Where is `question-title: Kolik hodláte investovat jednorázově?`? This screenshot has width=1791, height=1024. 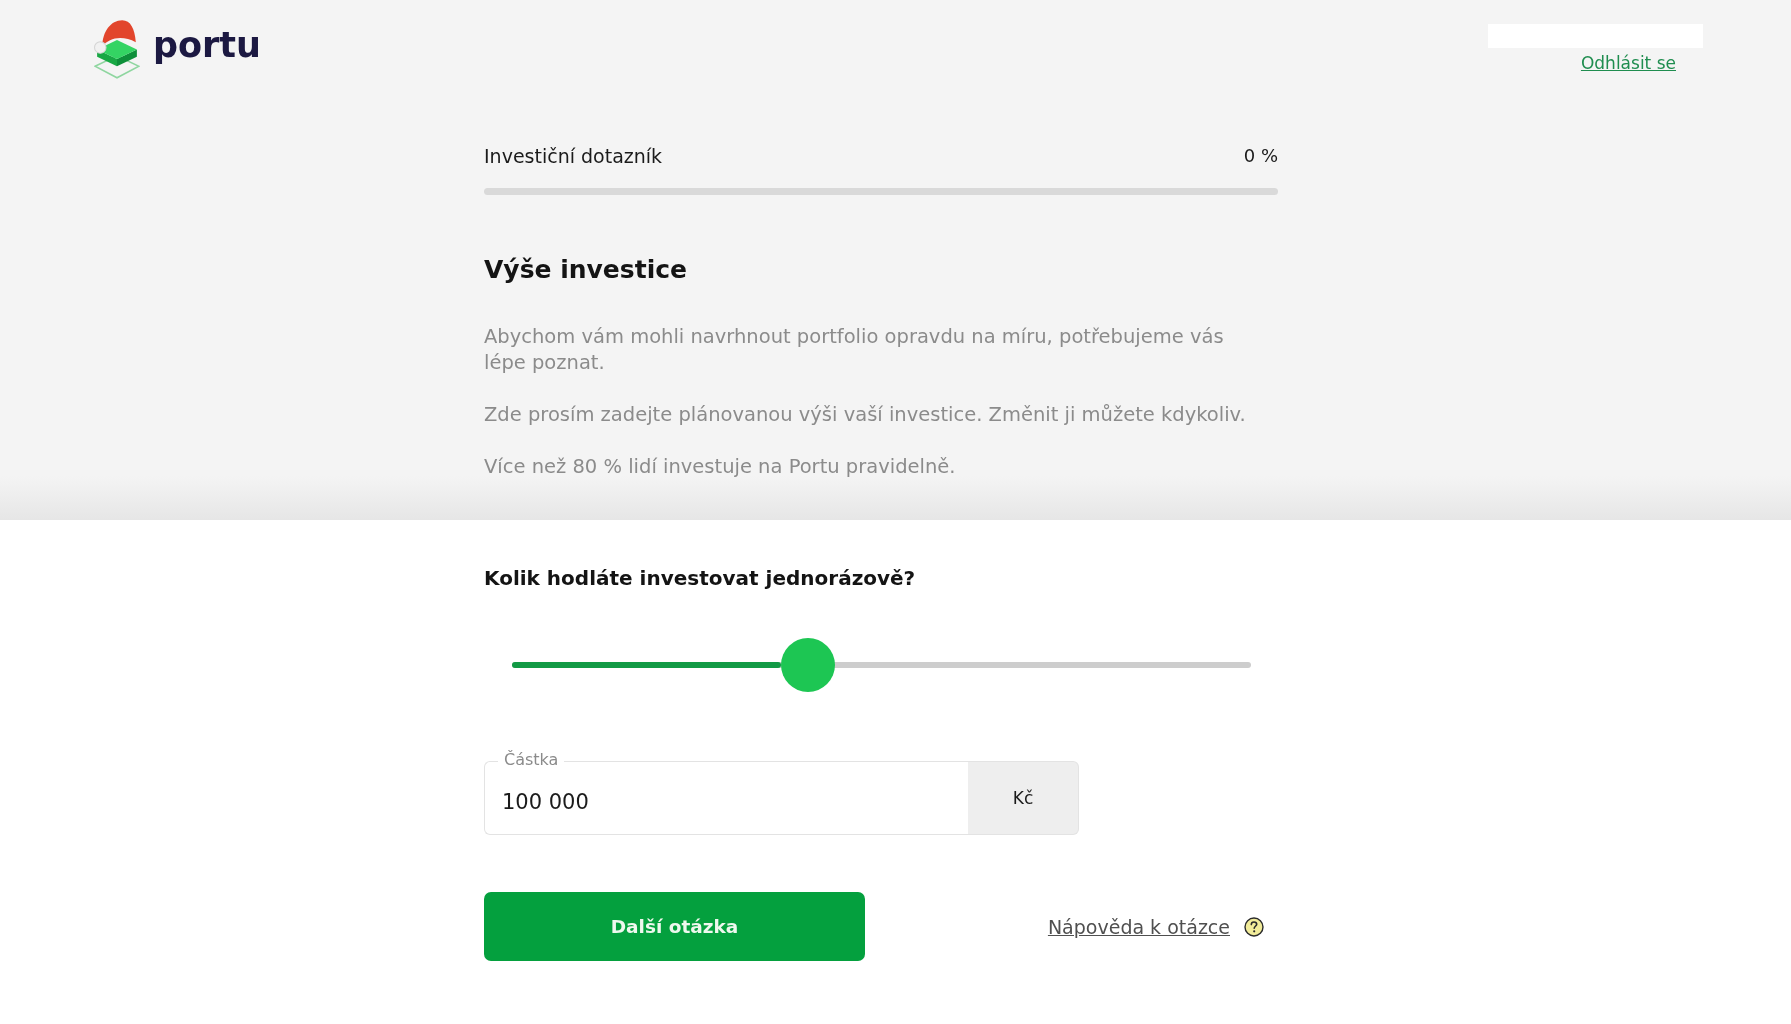 question-title: Kolik hodláte investovat jednorázově? is located at coordinates (700, 578).